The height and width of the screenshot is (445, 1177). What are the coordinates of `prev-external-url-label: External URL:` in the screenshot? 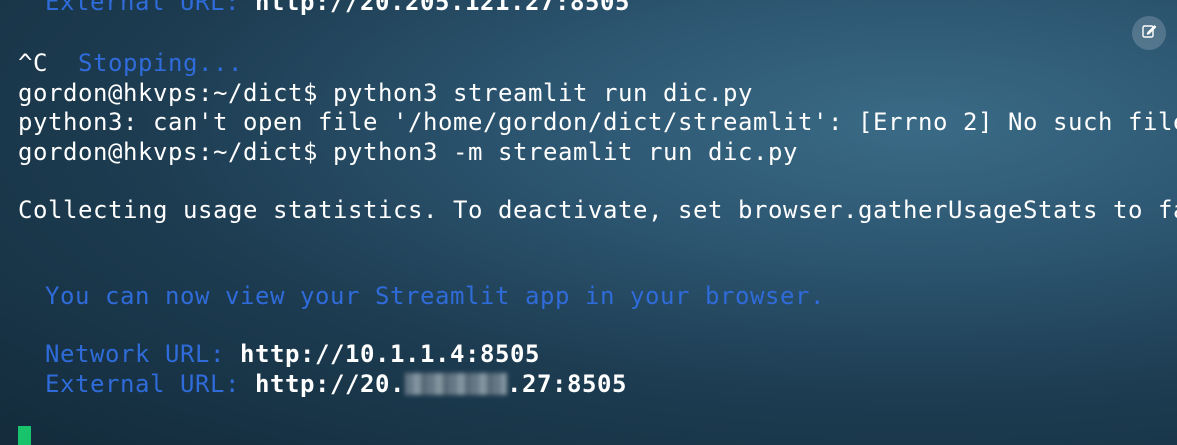 It's located at (150, 8).